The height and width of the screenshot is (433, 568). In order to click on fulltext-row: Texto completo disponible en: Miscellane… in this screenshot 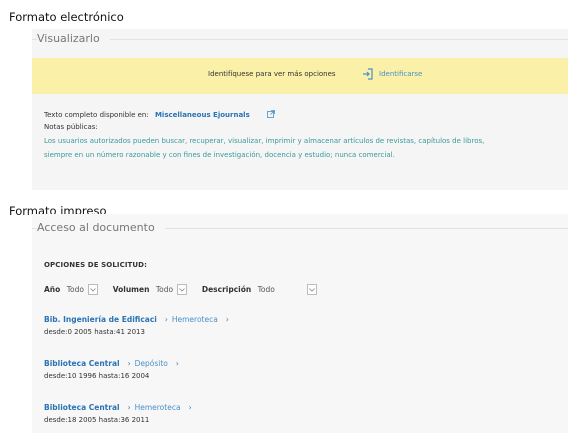, I will do `click(159, 114)`.